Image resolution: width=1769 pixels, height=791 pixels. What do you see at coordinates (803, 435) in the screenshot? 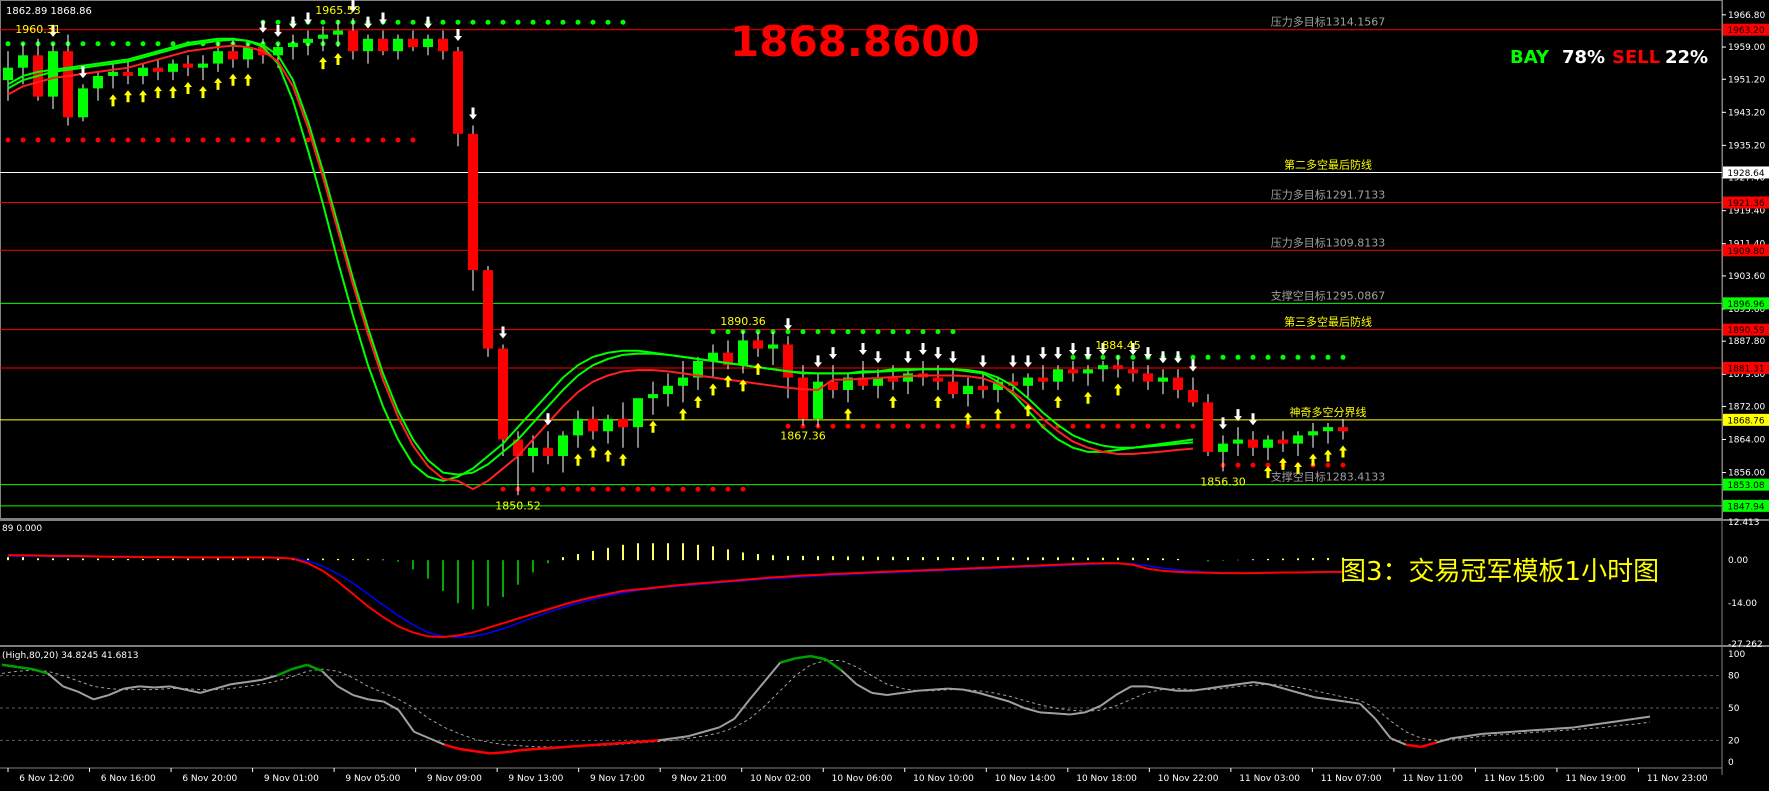
I see `peak-price-label: 1867.36` at bounding box center [803, 435].